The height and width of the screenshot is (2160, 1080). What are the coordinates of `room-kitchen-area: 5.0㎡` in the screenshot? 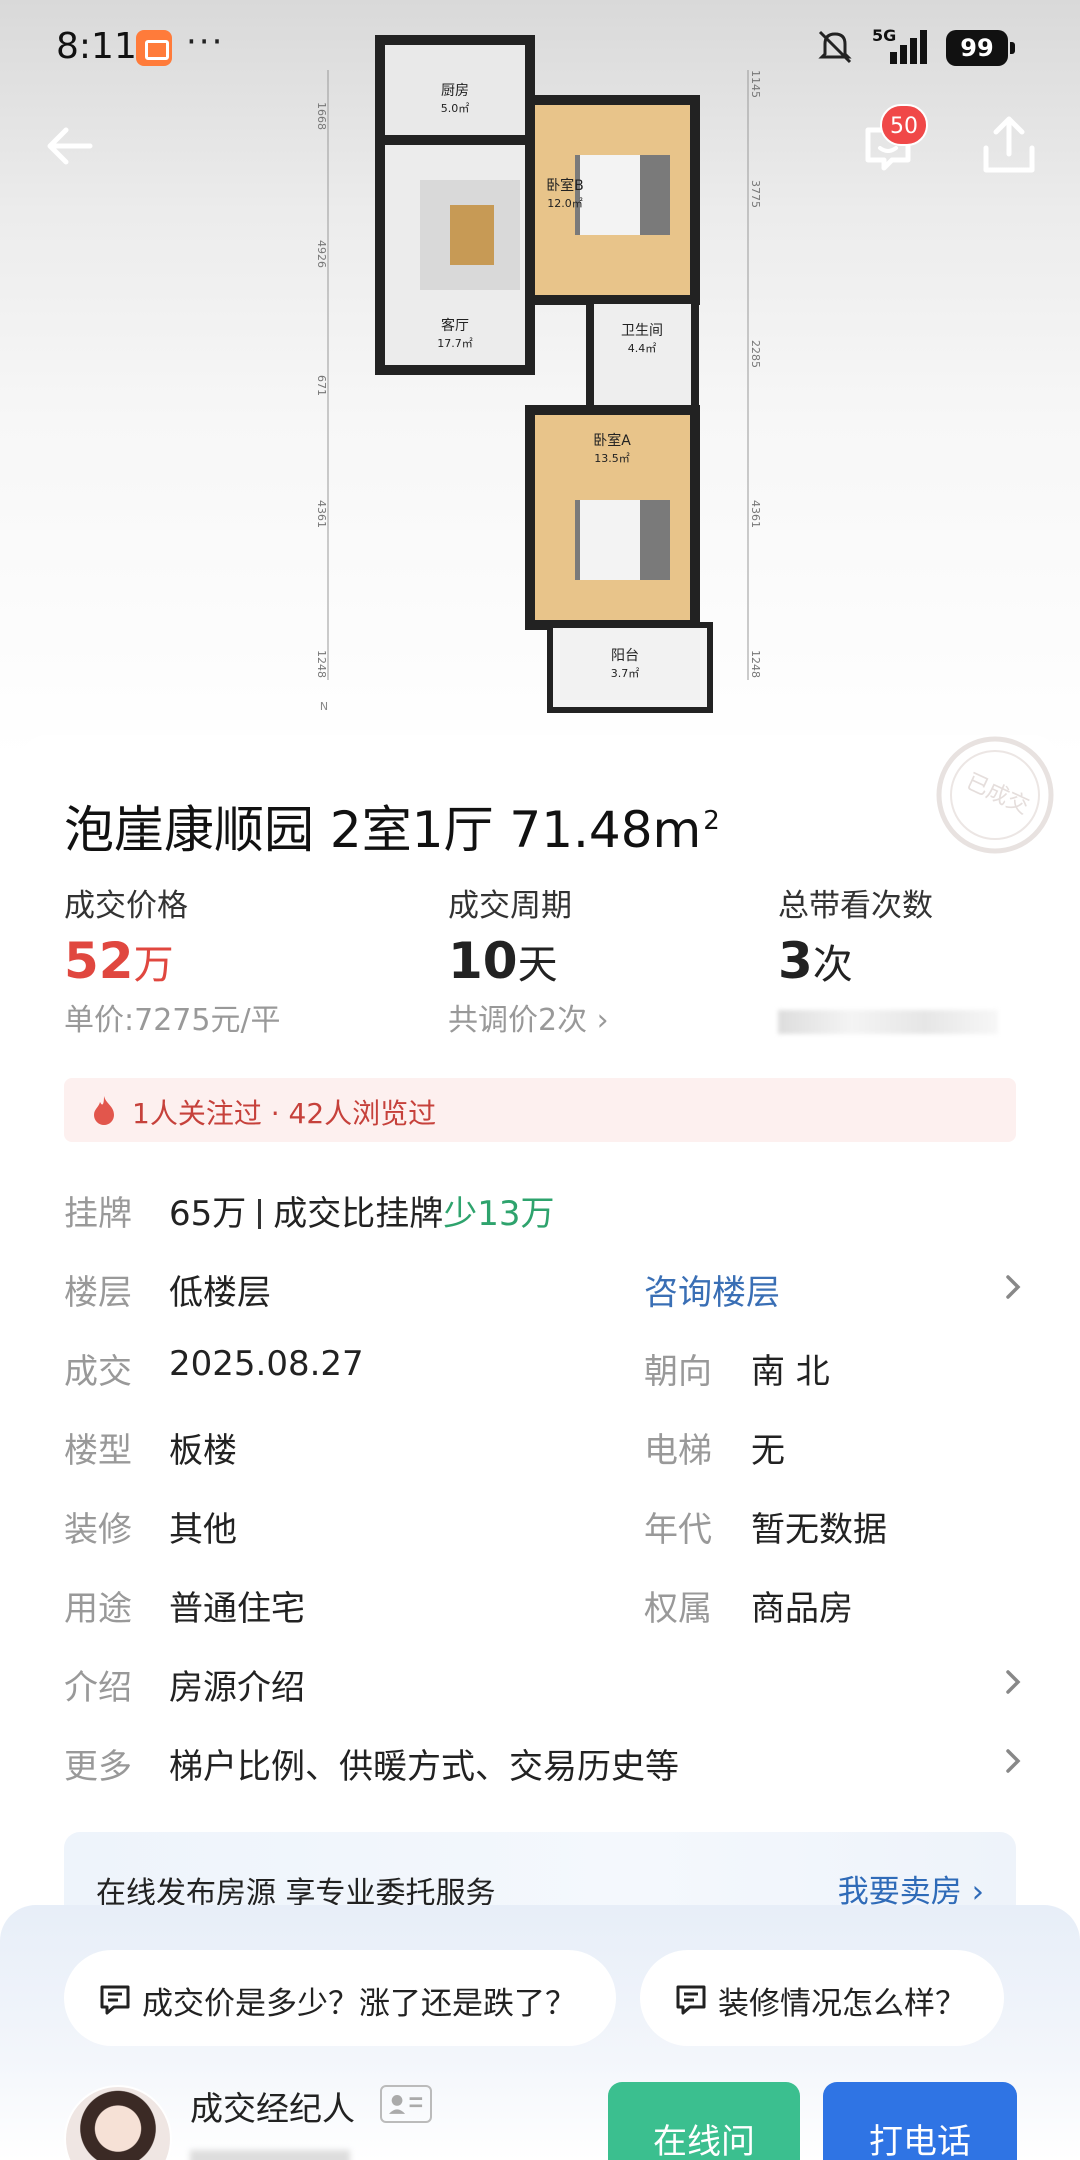 It's located at (455, 108).